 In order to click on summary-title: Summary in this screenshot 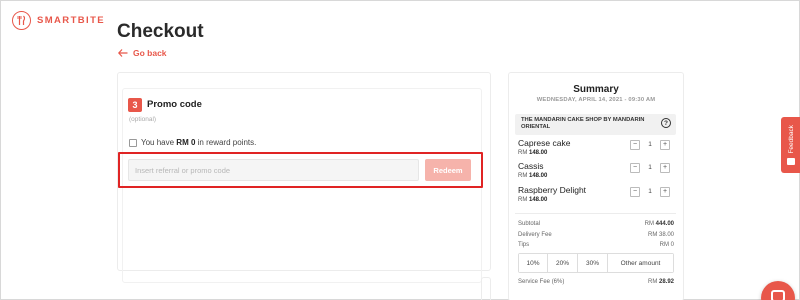, I will do `click(596, 89)`.